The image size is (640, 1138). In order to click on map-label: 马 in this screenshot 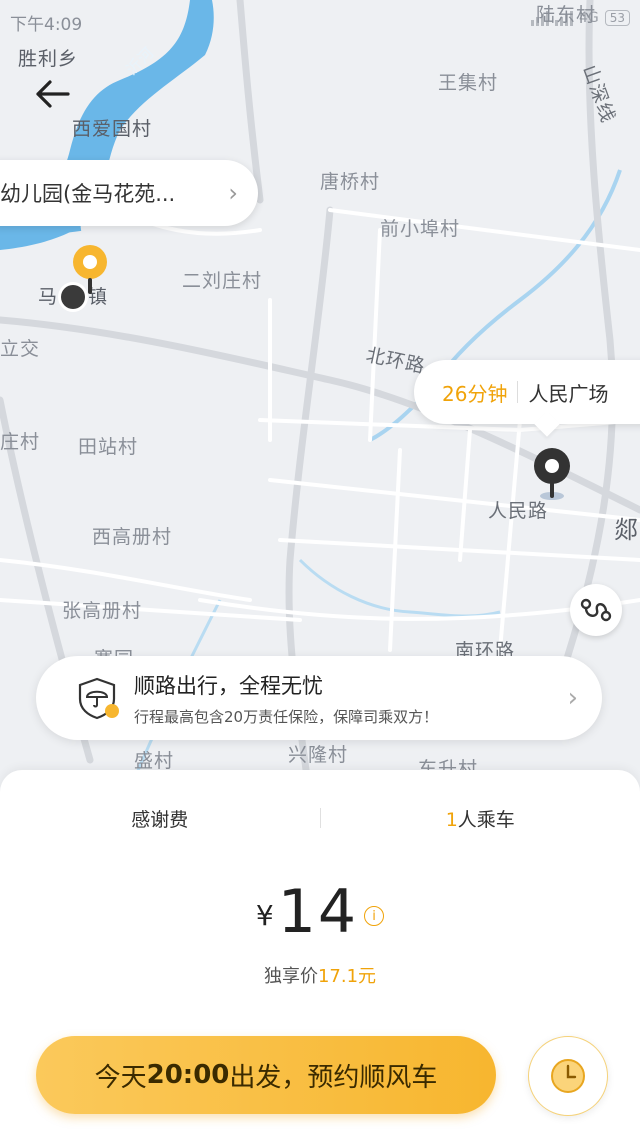, I will do `click(48, 297)`.